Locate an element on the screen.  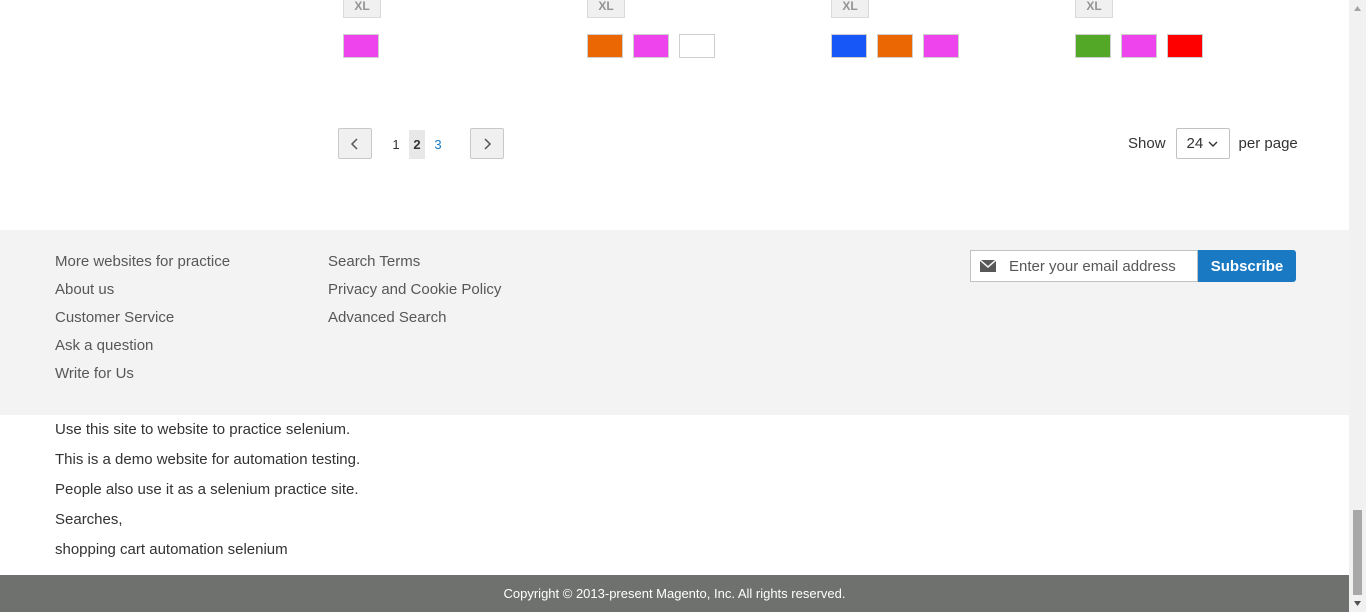
footer-link-write-for-us: Write for Us is located at coordinates (142, 374).